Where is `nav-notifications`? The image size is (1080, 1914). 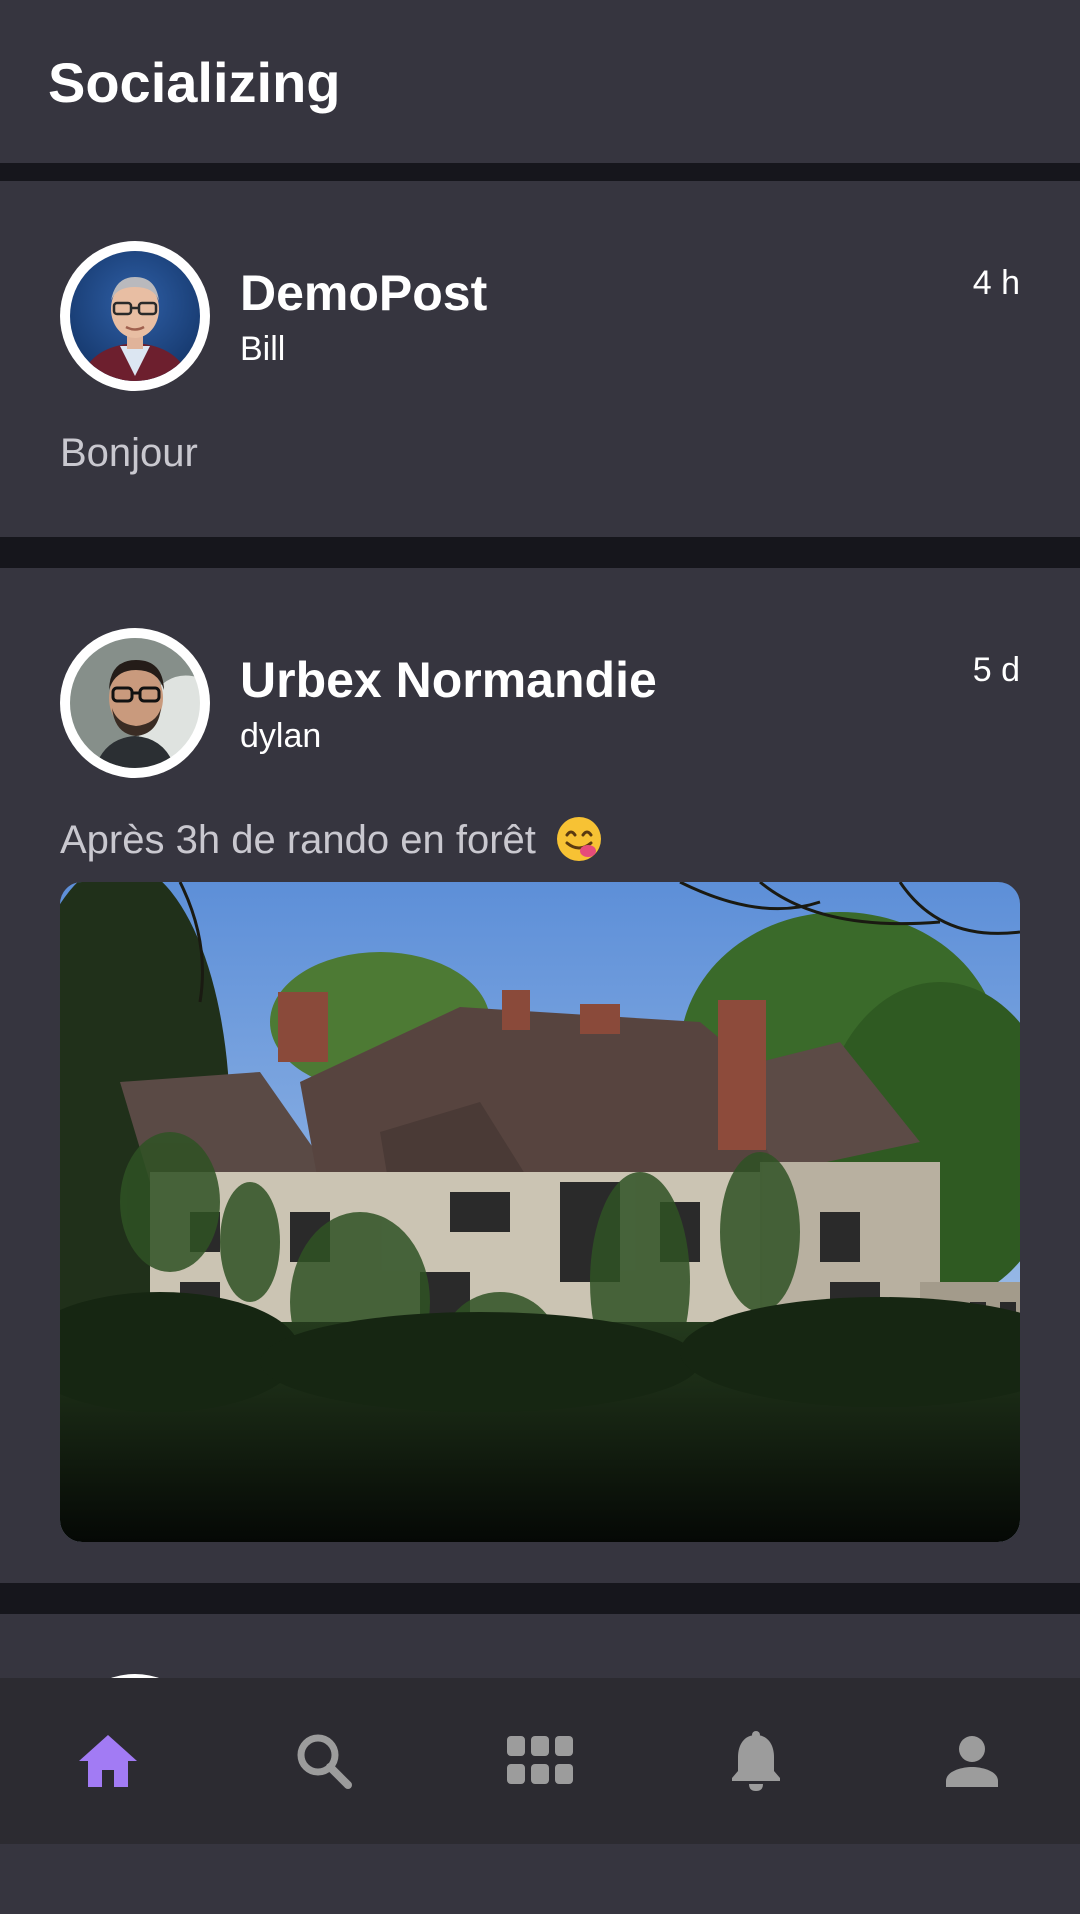 nav-notifications is located at coordinates (756, 1761).